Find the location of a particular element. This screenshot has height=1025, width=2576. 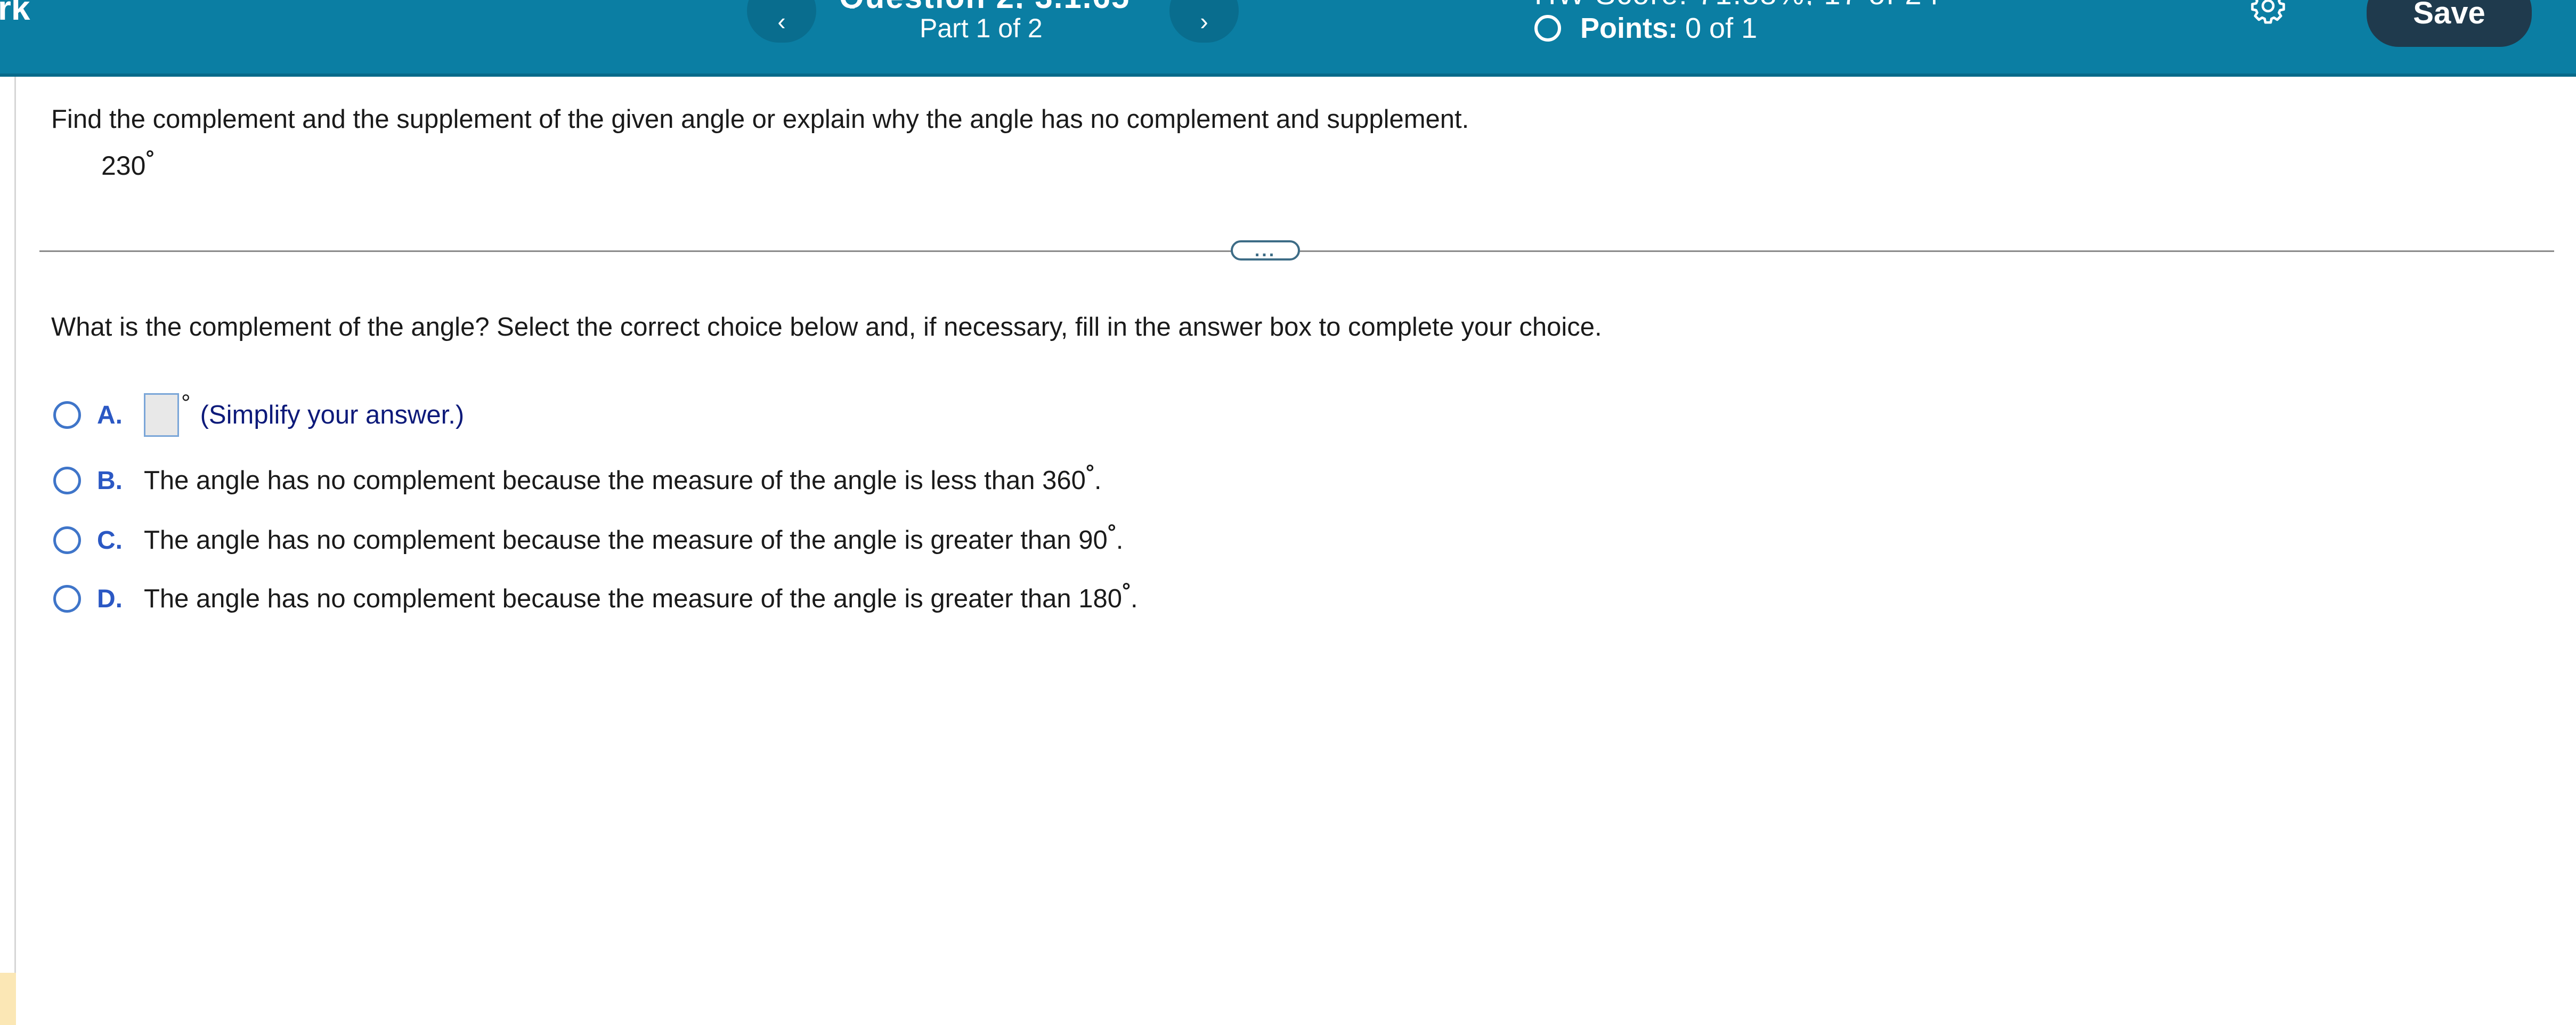

points-indicator: Points: 0 of 1 is located at coordinates (1645, 28).